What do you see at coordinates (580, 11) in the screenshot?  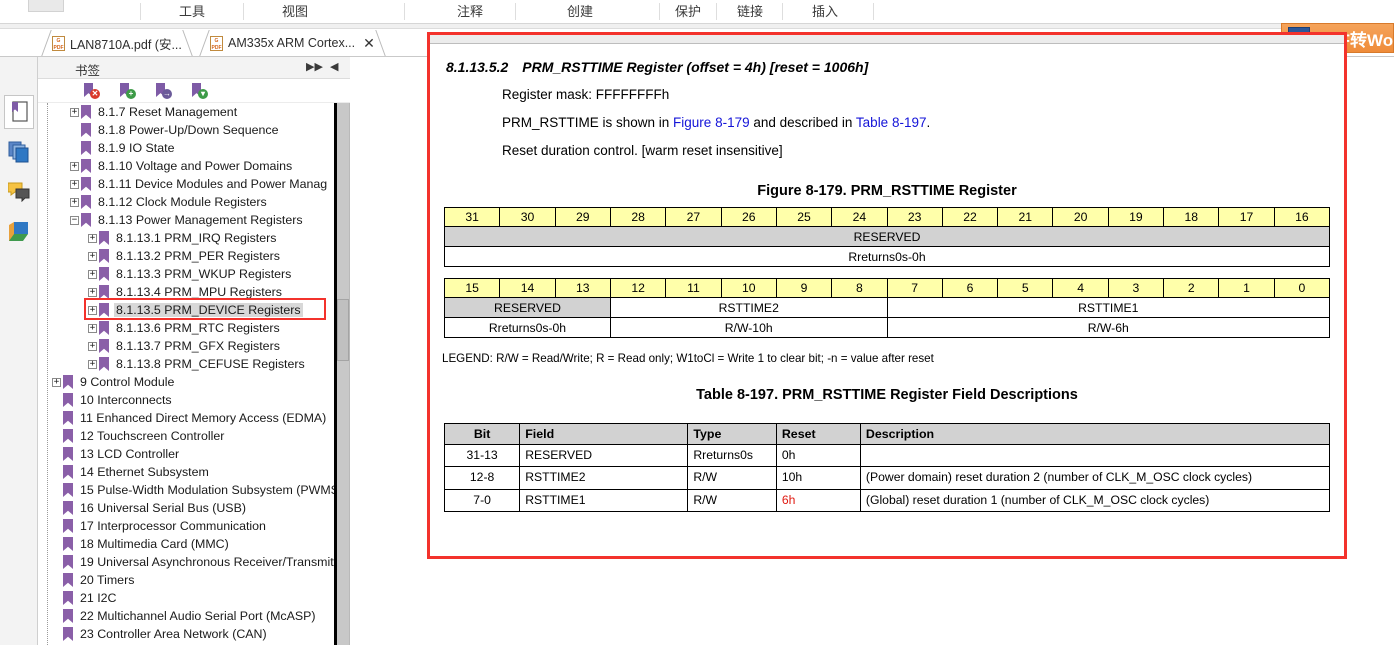 I see `menu-item-create: 创建` at bounding box center [580, 11].